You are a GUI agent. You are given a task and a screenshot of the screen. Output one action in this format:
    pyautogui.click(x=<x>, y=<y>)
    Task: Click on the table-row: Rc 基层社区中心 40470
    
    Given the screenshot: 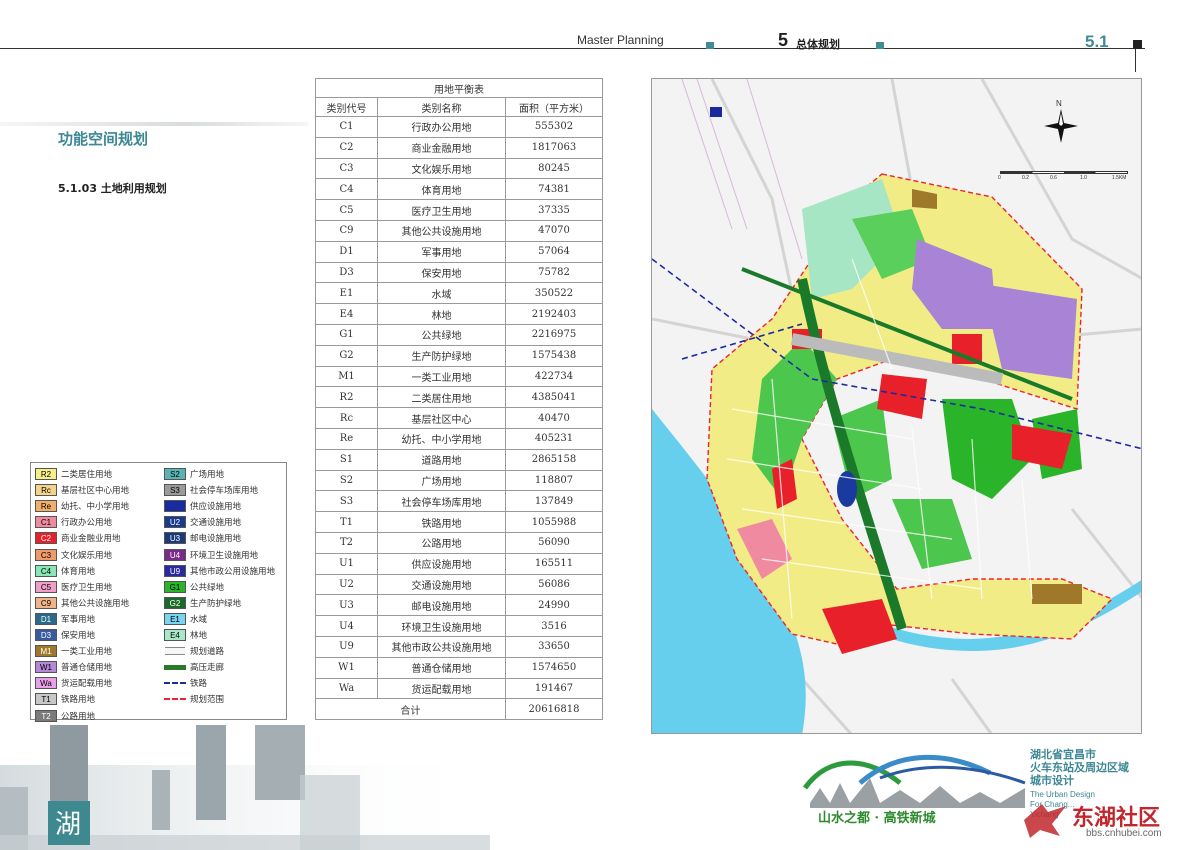 What is the action you would take?
    pyautogui.click(x=459, y=418)
    